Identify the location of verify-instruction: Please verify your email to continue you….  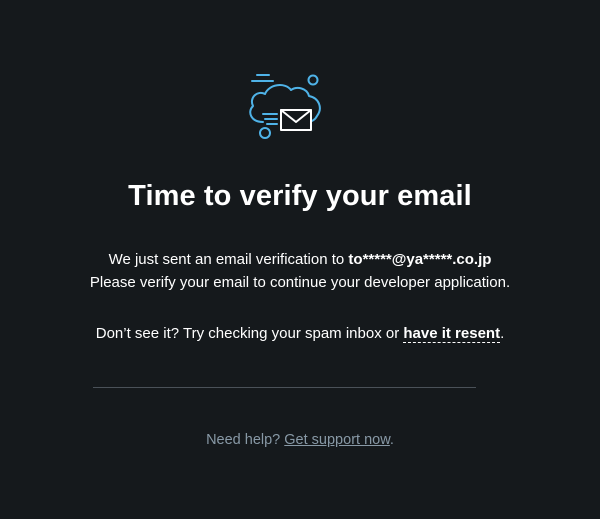
(300, 282).